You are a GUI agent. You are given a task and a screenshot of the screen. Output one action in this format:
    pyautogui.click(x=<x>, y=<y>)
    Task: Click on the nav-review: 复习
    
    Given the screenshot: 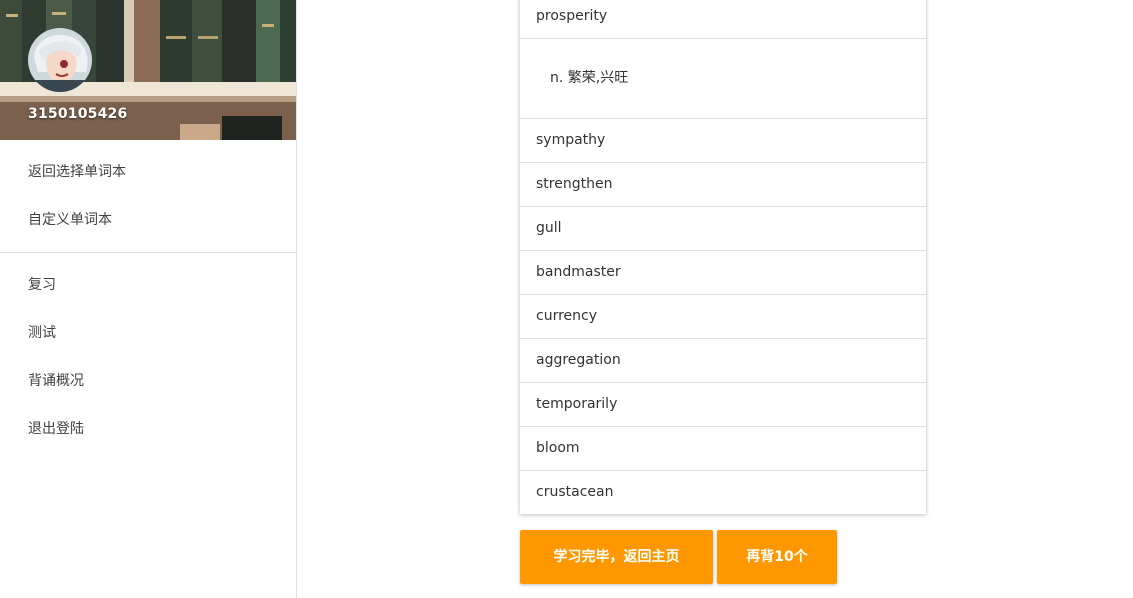 What is the action you would take?
    pyautogui.click(x=148, y=285)
    